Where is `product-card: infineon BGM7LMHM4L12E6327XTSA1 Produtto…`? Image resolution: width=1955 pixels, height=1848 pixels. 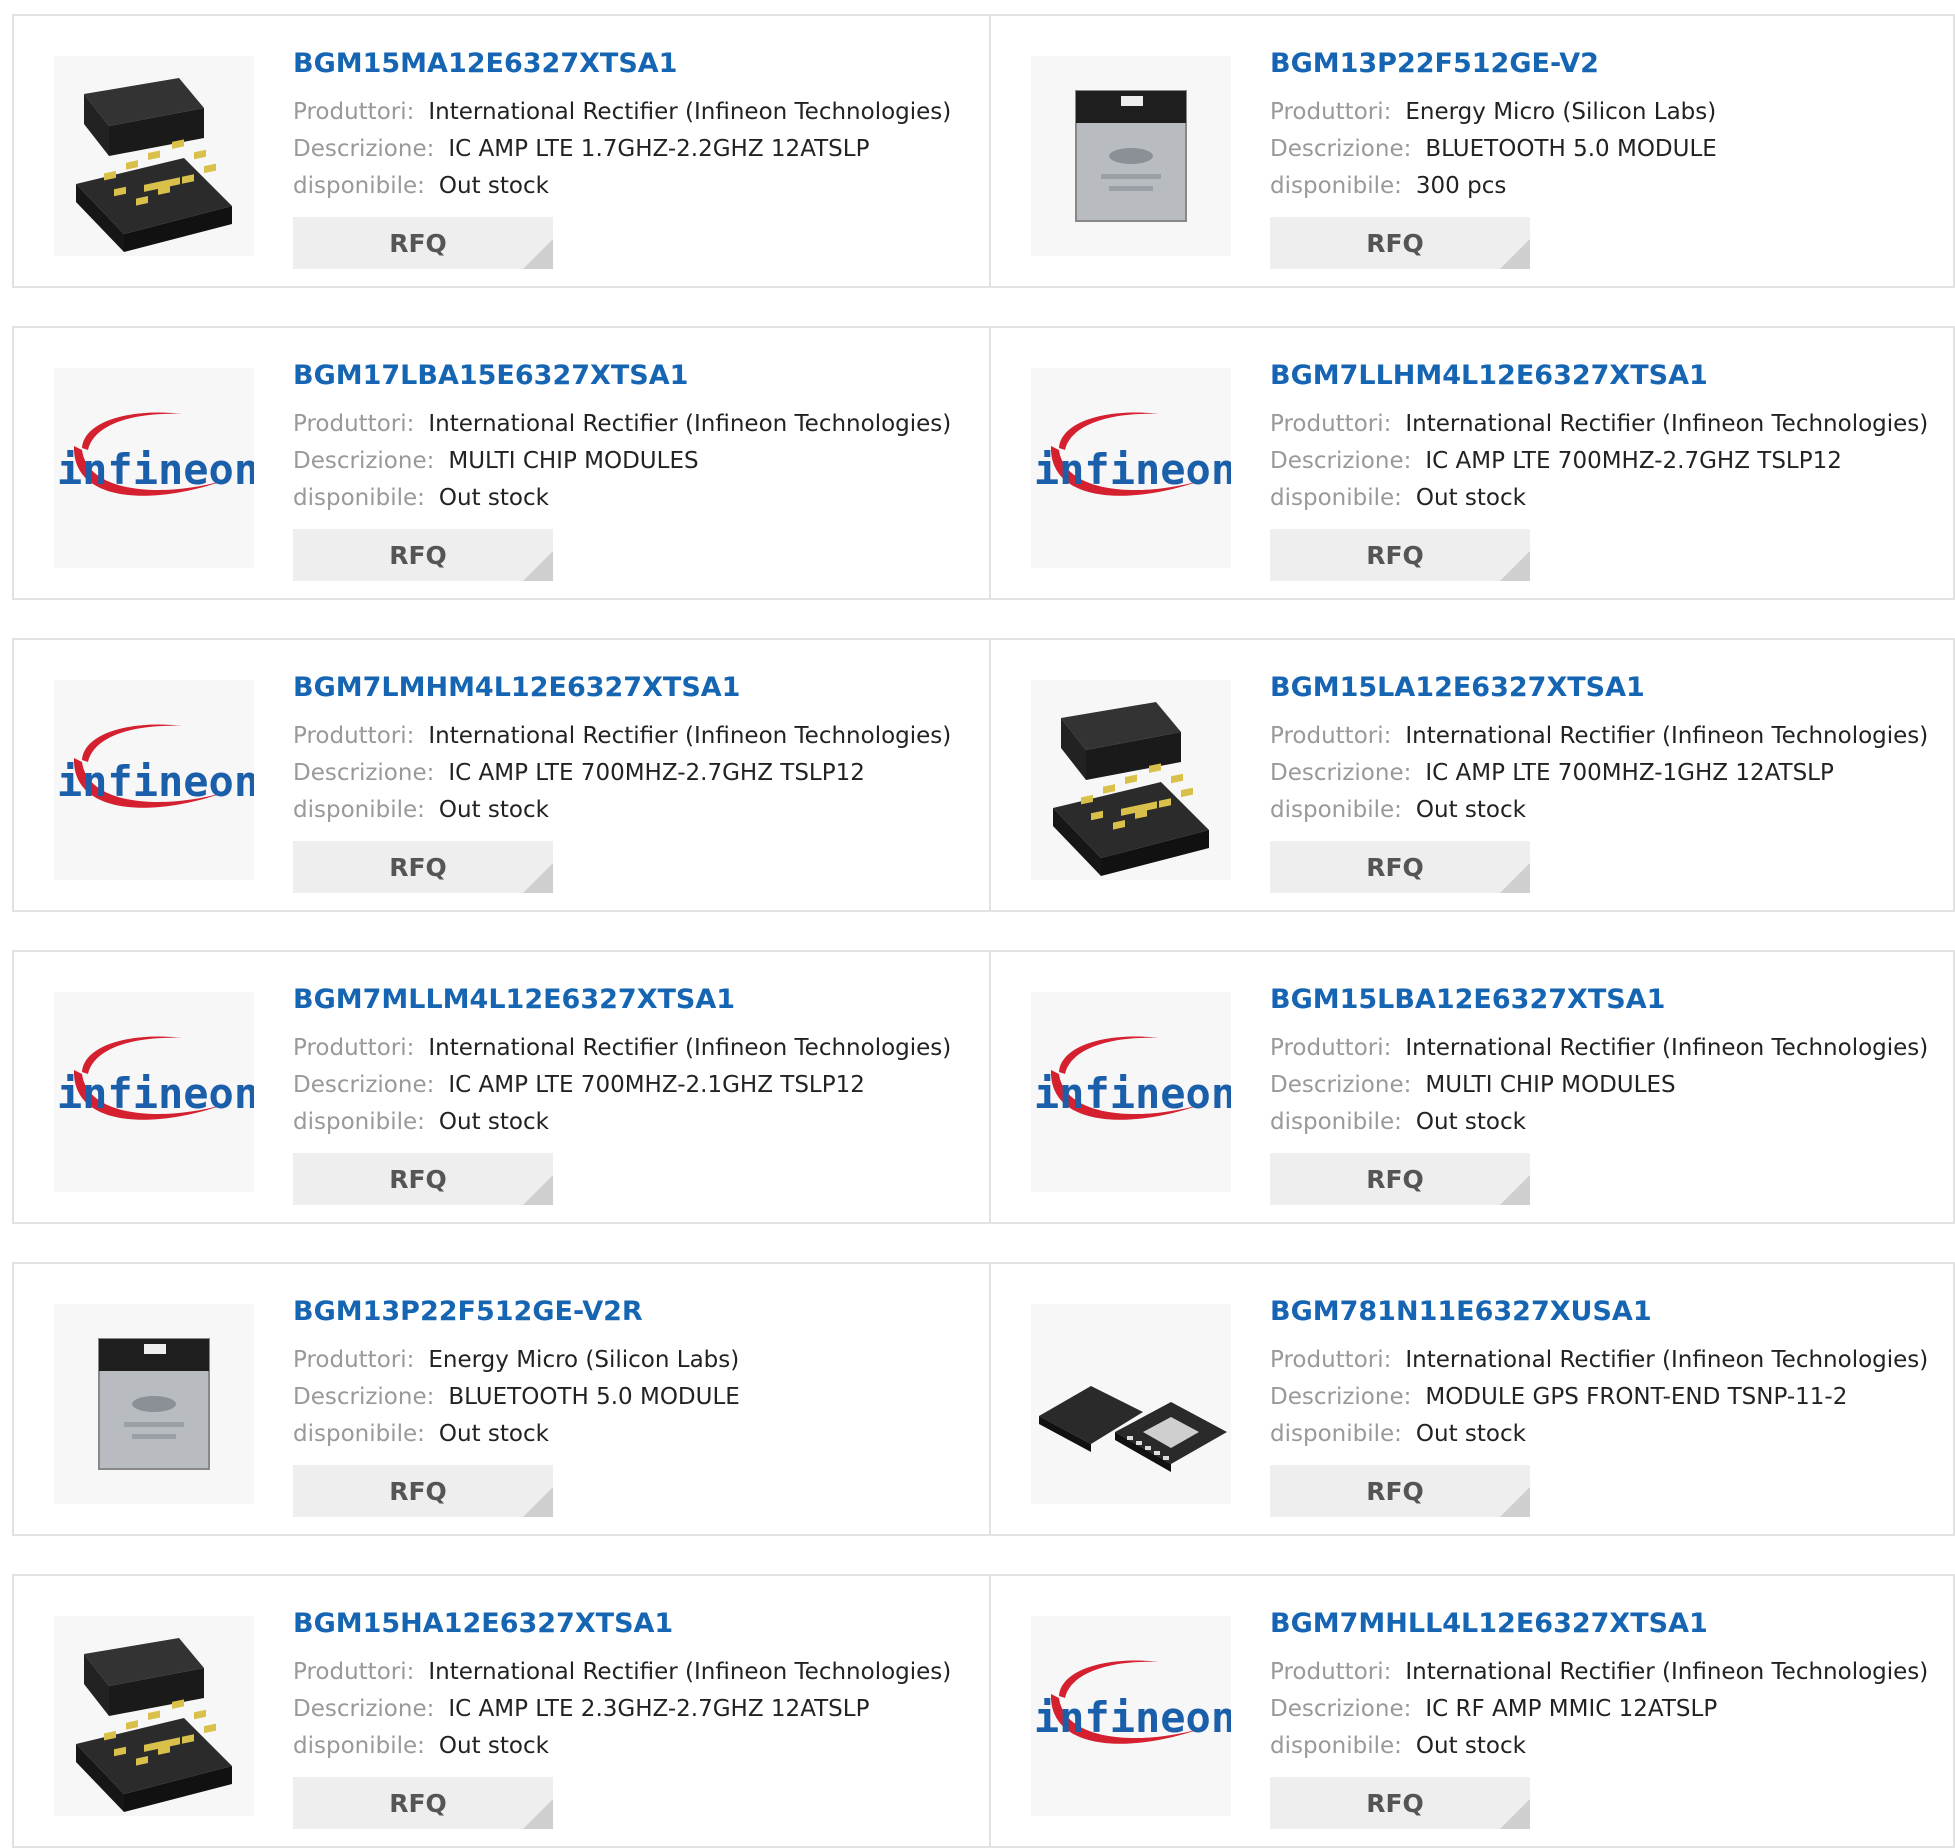
product-card: infineon BGM7LMHM4L12E6327XTSA1 Produtto… is located at coordinates (501, 775).